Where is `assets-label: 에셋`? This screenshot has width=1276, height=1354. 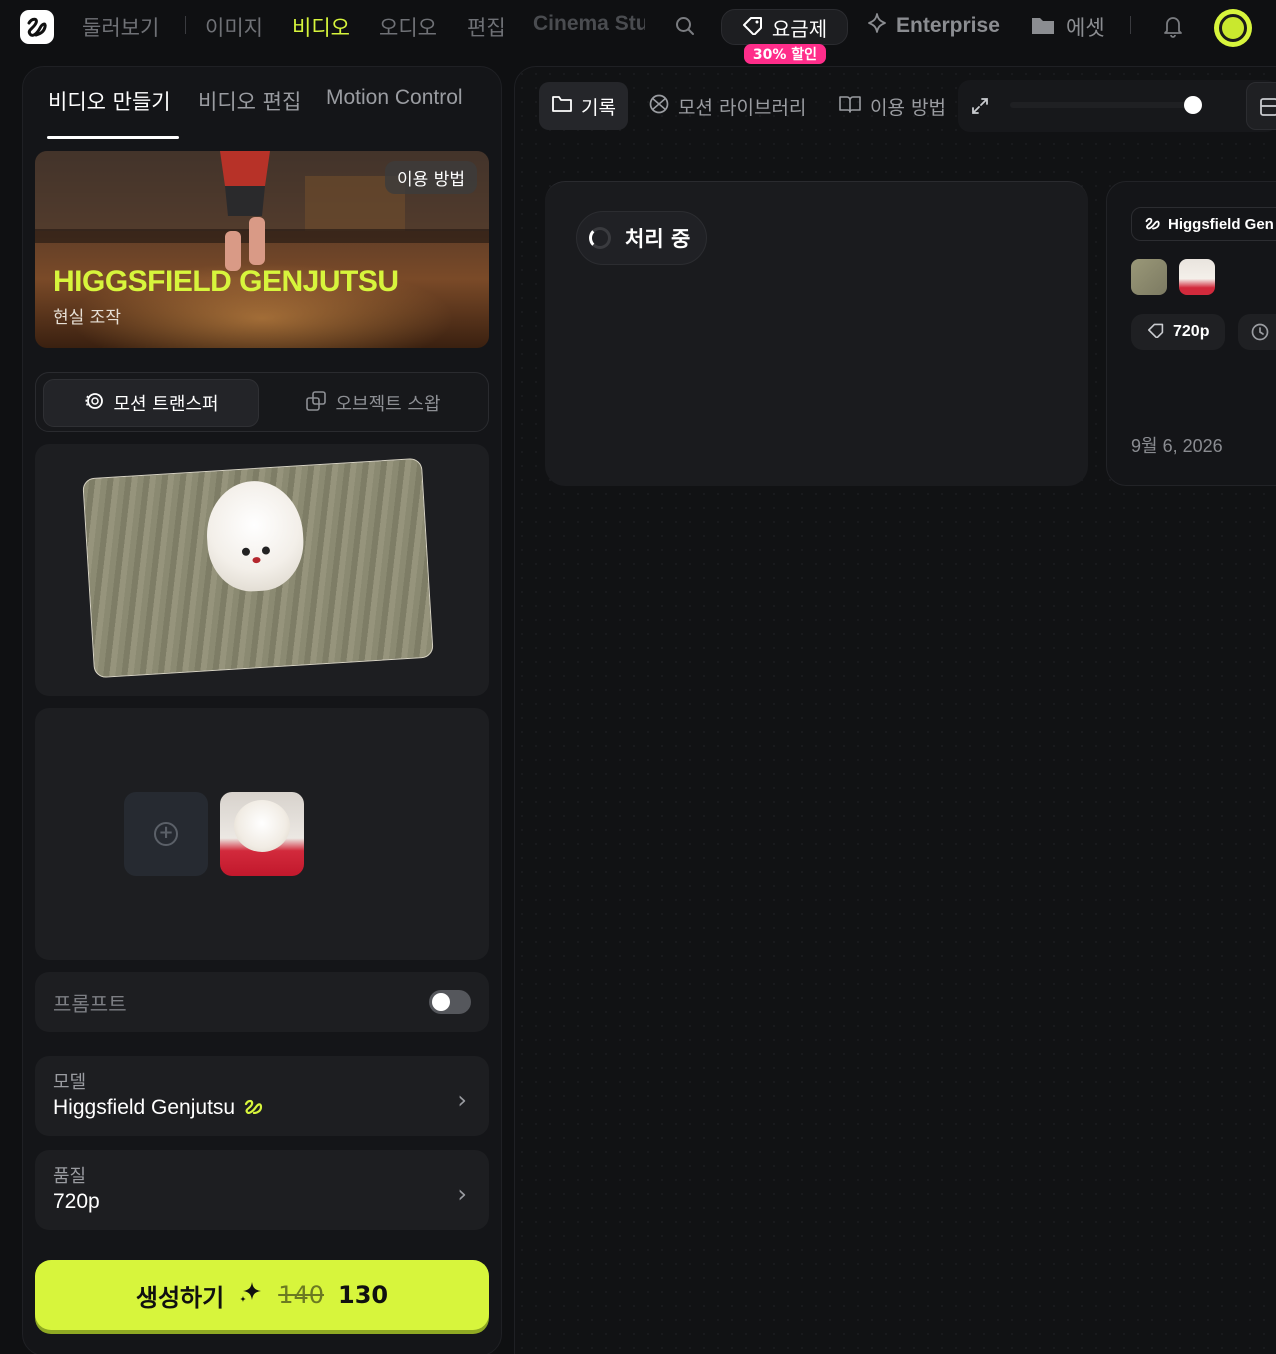 assets-label: 에셋 is located at coordinates (1085, 28).